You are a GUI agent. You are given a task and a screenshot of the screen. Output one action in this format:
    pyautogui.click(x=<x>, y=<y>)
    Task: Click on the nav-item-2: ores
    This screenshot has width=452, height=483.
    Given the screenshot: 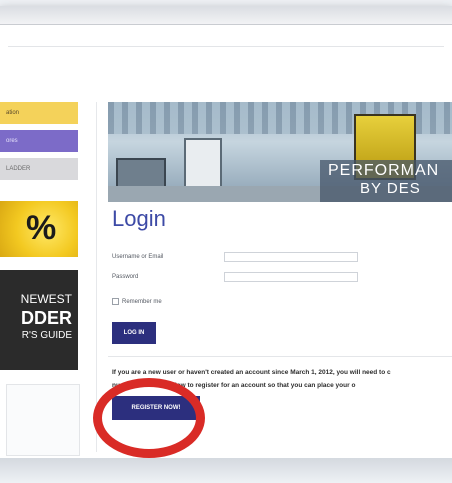 What is the action you would take?
    pyautogui.click(x=39, y=141)
    